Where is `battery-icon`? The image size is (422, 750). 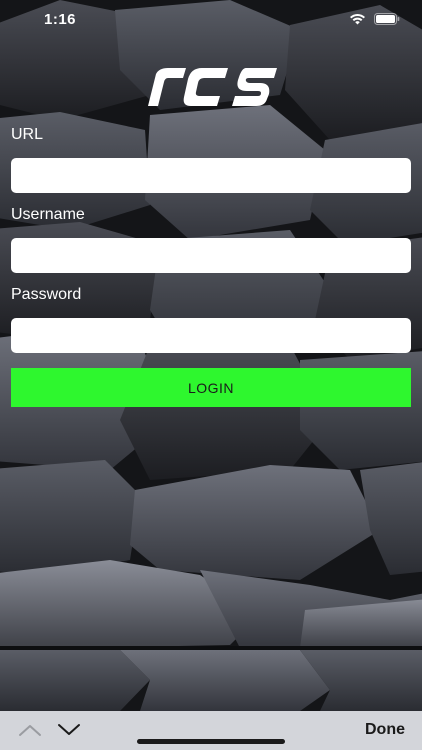
battery-icon is located at coordinates (387, 21).